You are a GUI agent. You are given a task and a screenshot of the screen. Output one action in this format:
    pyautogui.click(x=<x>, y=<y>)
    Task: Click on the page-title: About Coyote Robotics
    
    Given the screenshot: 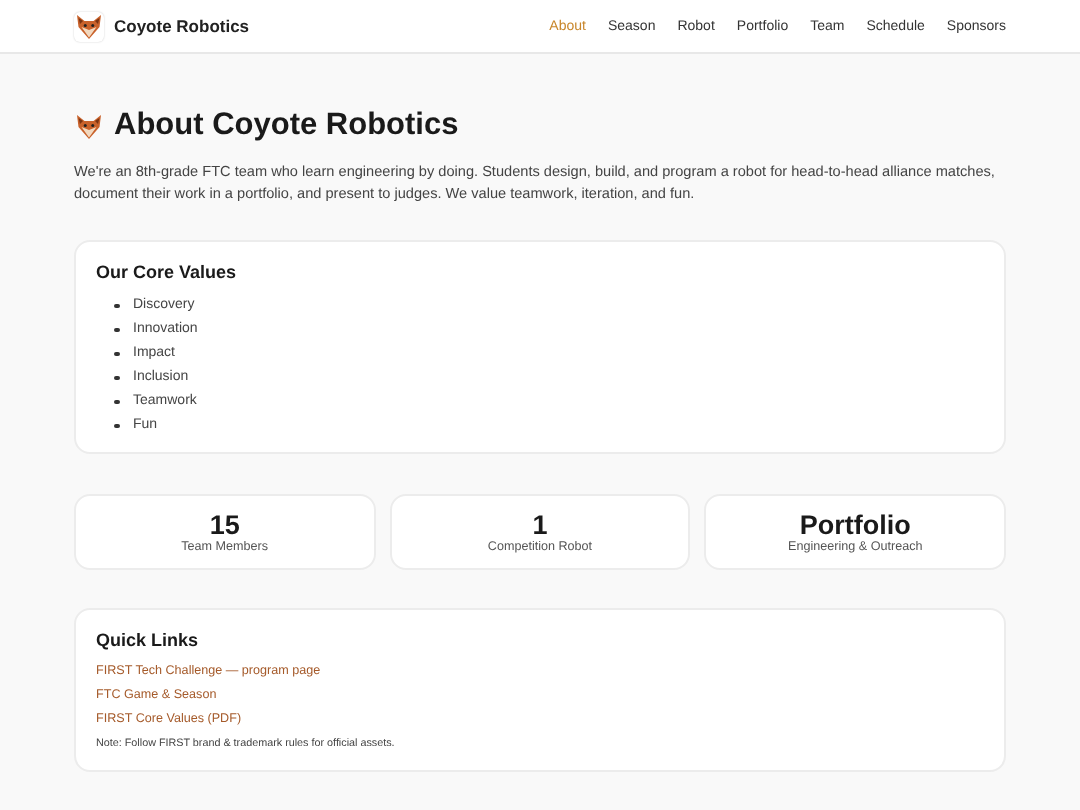 What is the action you would take?
    pyautogui.click(x=286, y=126)
    